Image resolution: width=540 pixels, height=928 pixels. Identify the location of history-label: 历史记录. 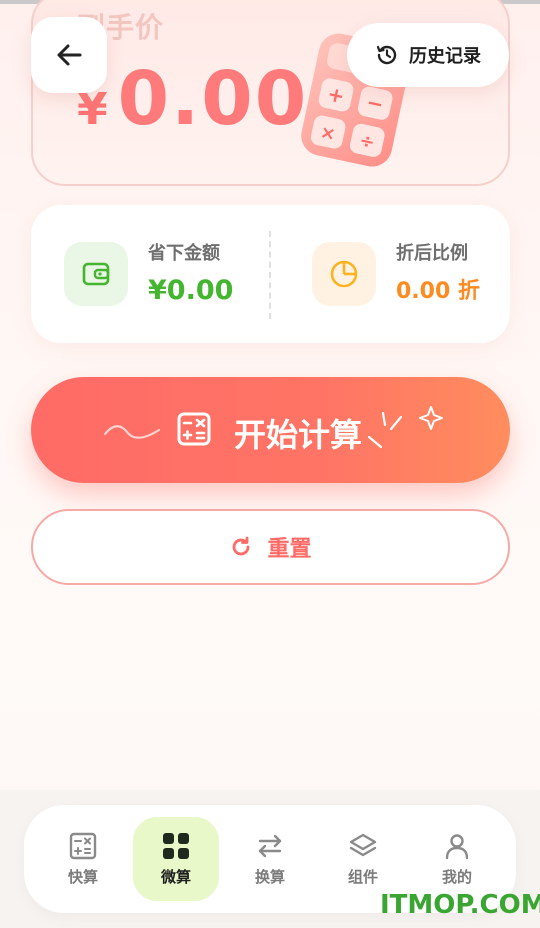
(445, 56).